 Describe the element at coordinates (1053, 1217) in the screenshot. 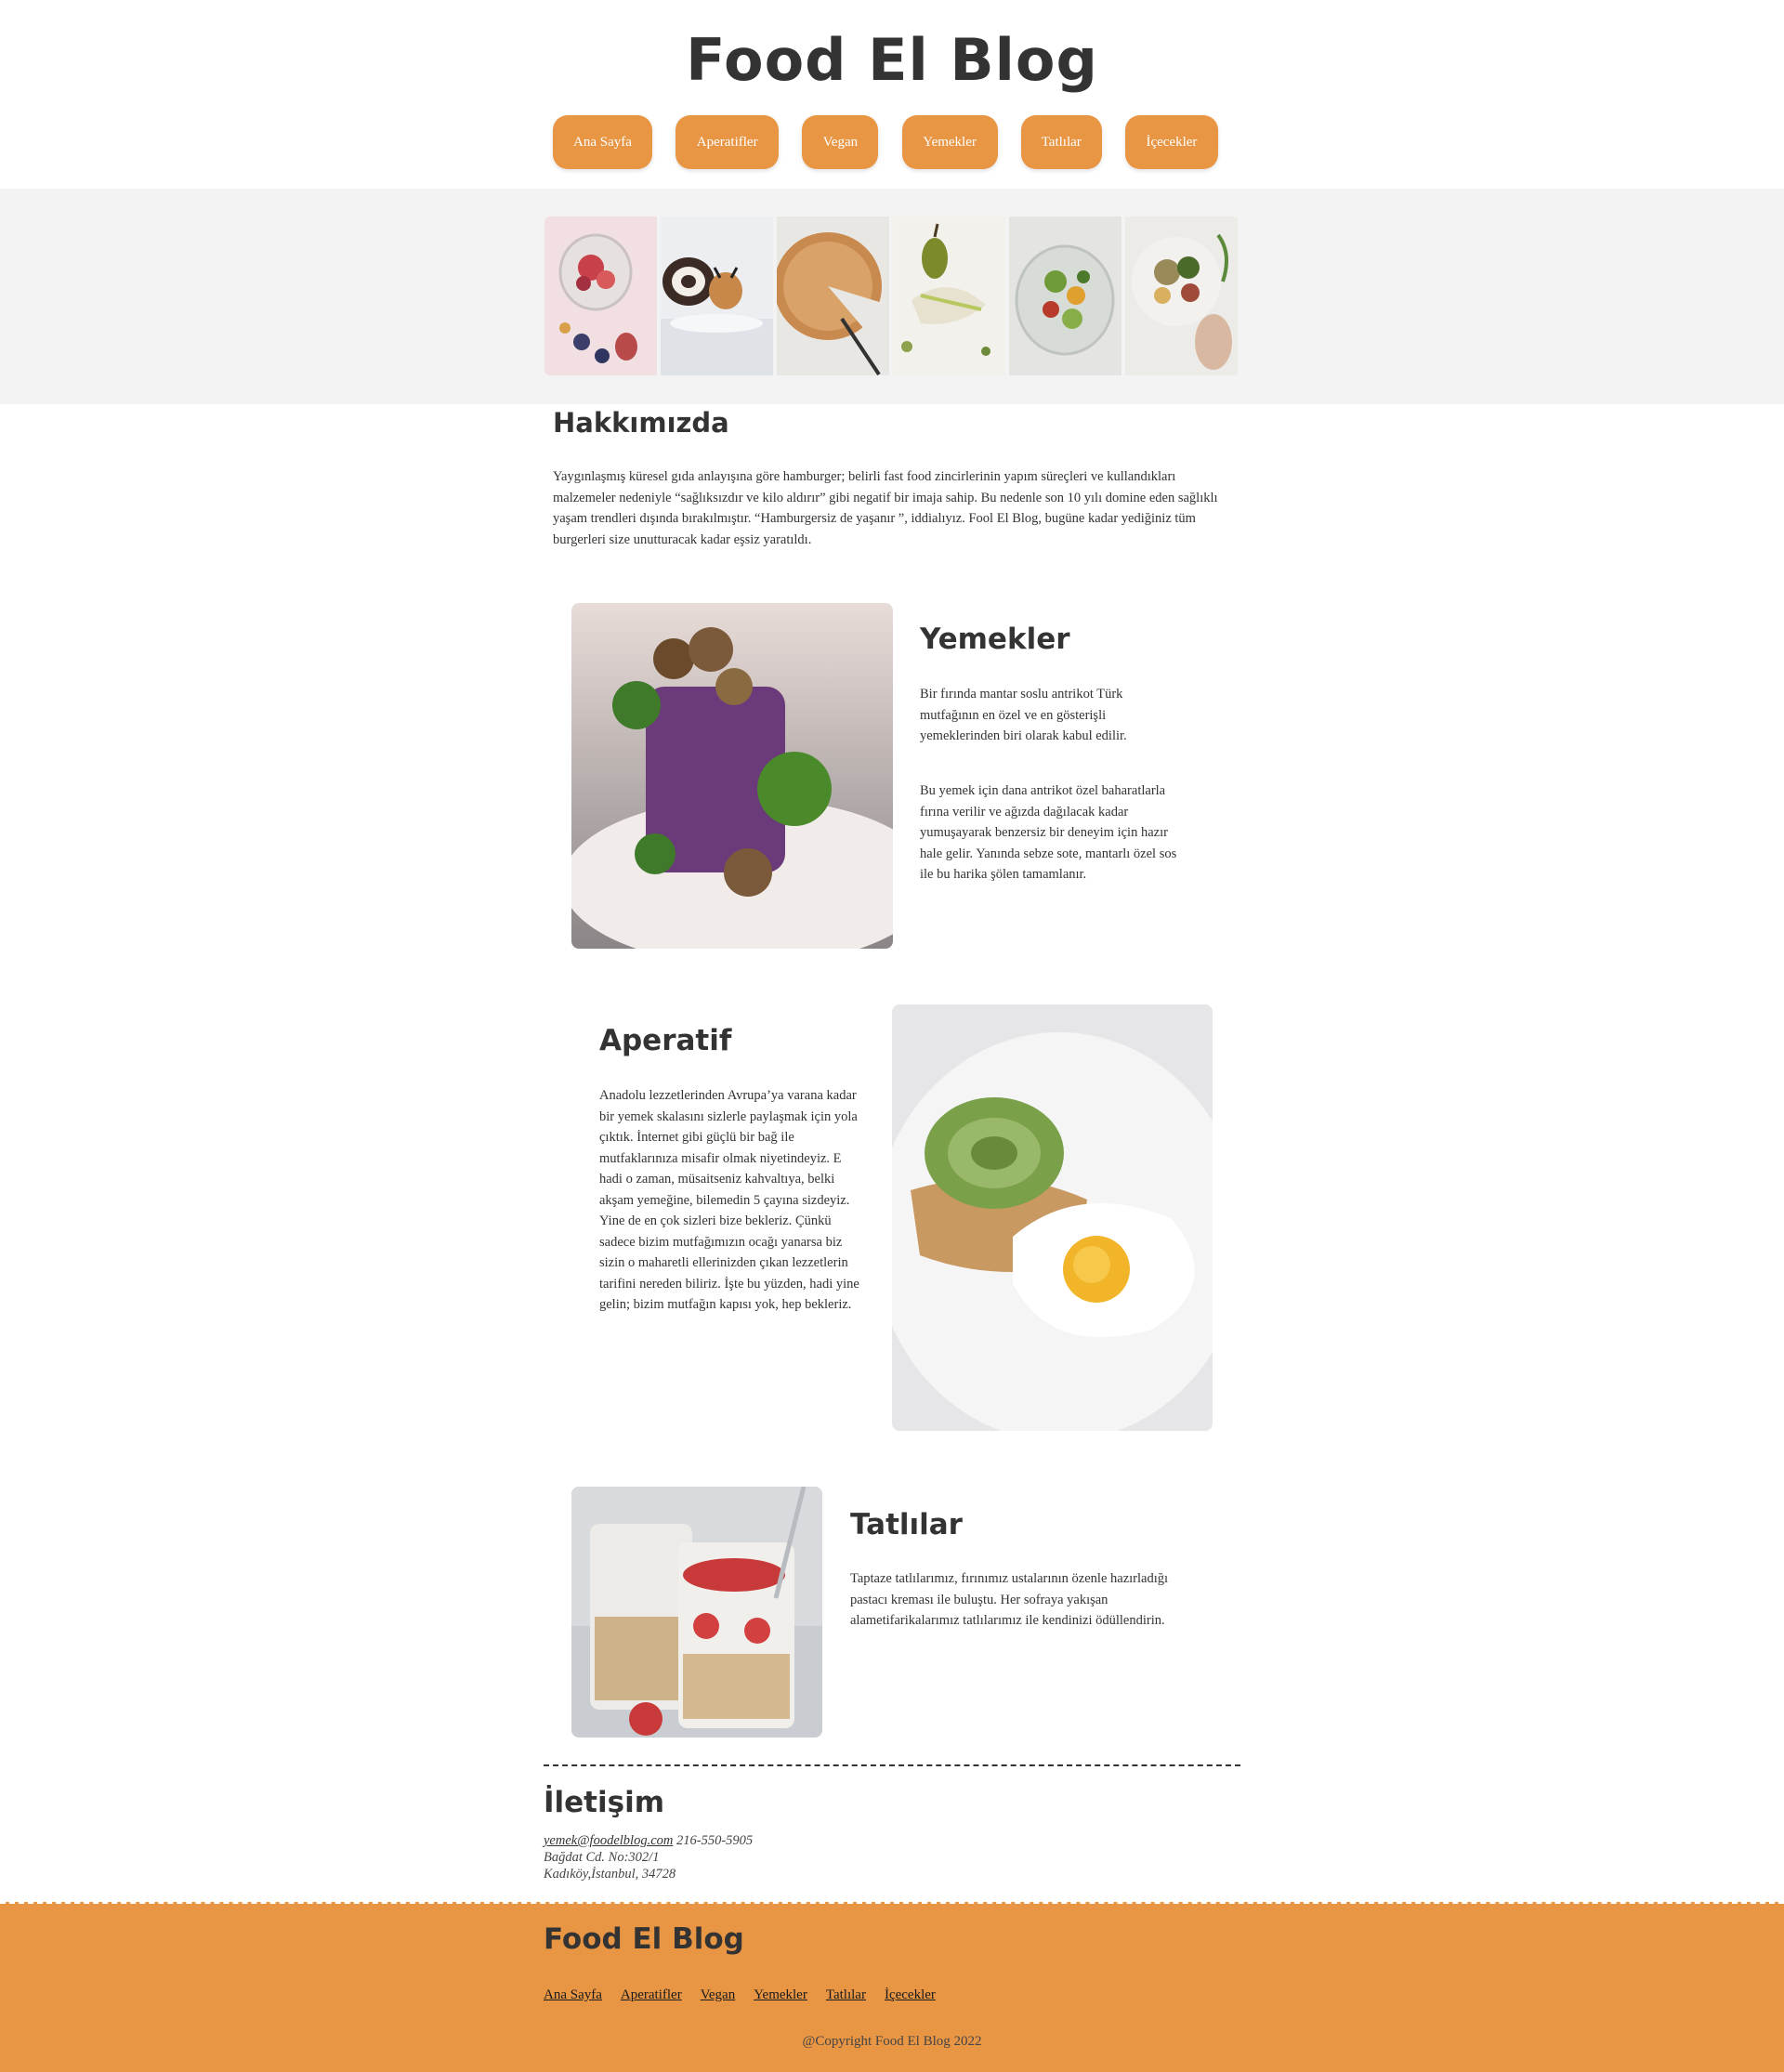

I see `avocado-toast-image` at that location.